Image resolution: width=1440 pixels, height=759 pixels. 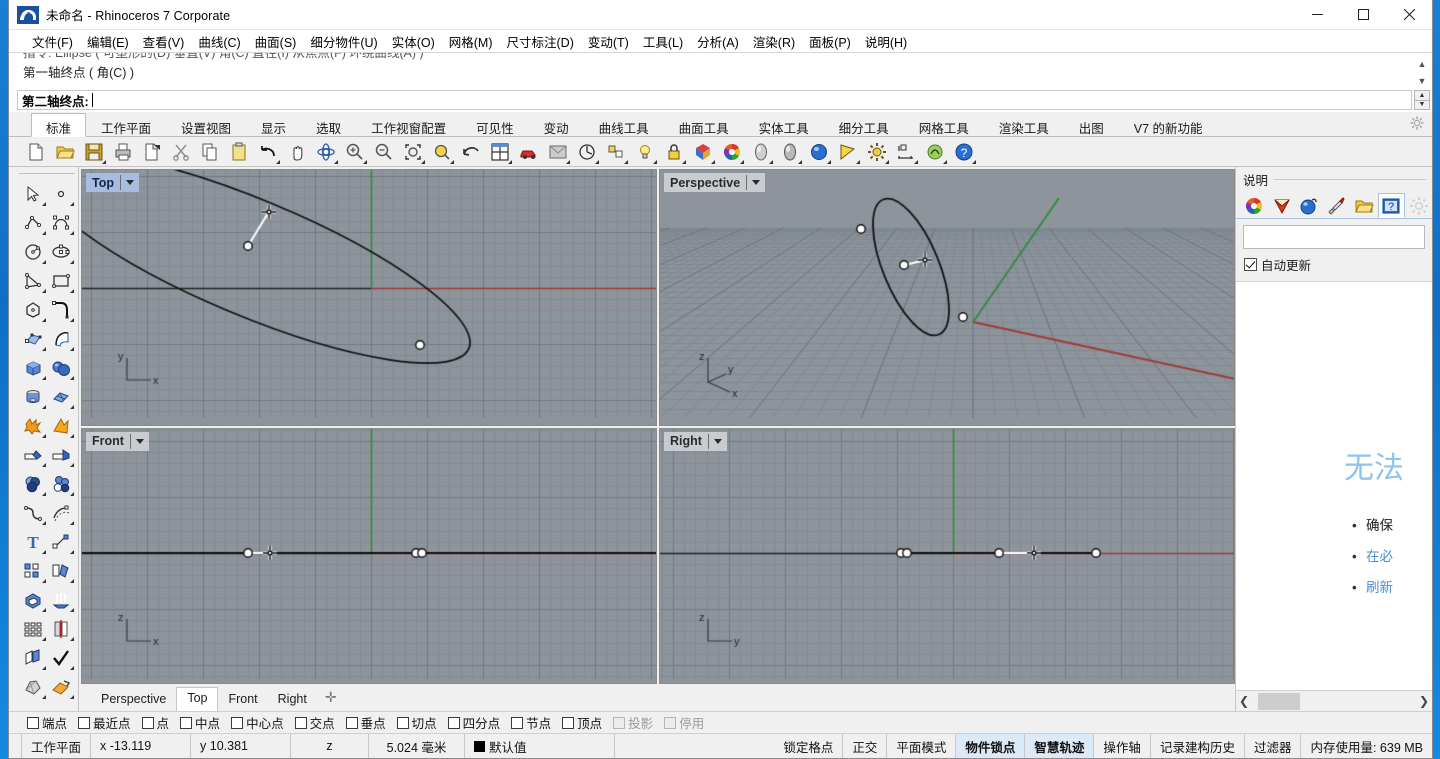 What do you see at coordinates (61, 222) in the screenshot?
I see `curve-interp-icon` at bounding box center [61, 222].